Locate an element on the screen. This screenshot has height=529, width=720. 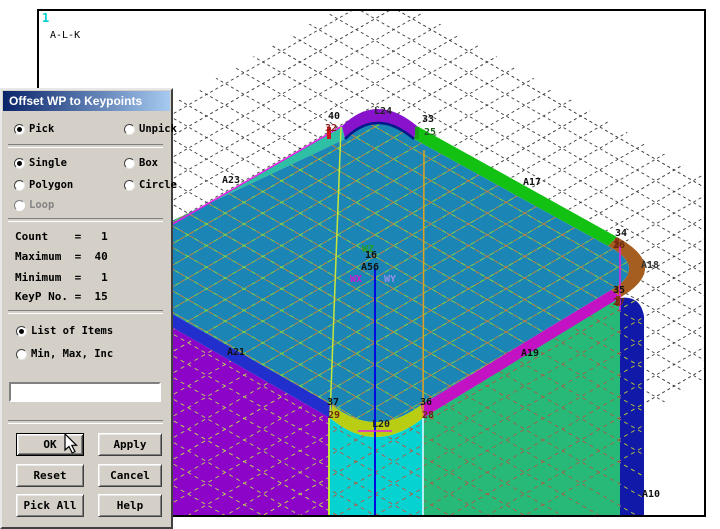
dialog-titlebar: Offset WP to Keypoints is located at coordinates (86, 101).